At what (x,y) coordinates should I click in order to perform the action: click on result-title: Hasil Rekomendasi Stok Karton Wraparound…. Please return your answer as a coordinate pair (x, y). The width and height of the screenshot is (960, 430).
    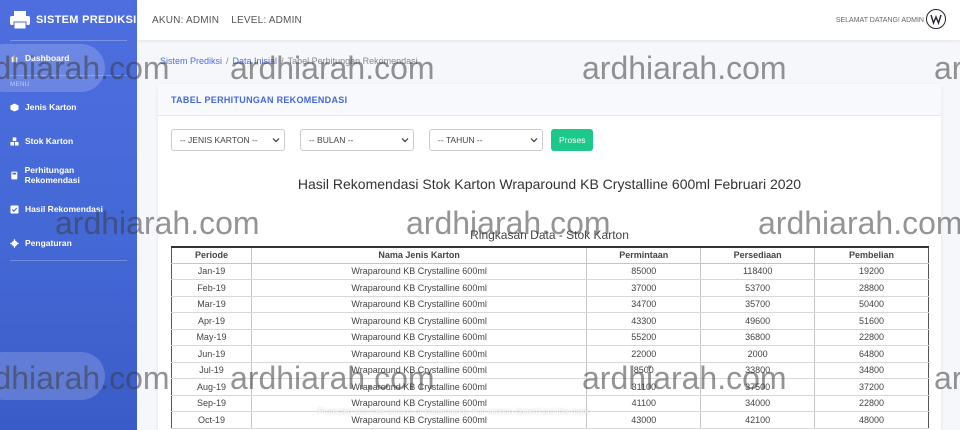
    Looking at the image, I should click on (549, 184).